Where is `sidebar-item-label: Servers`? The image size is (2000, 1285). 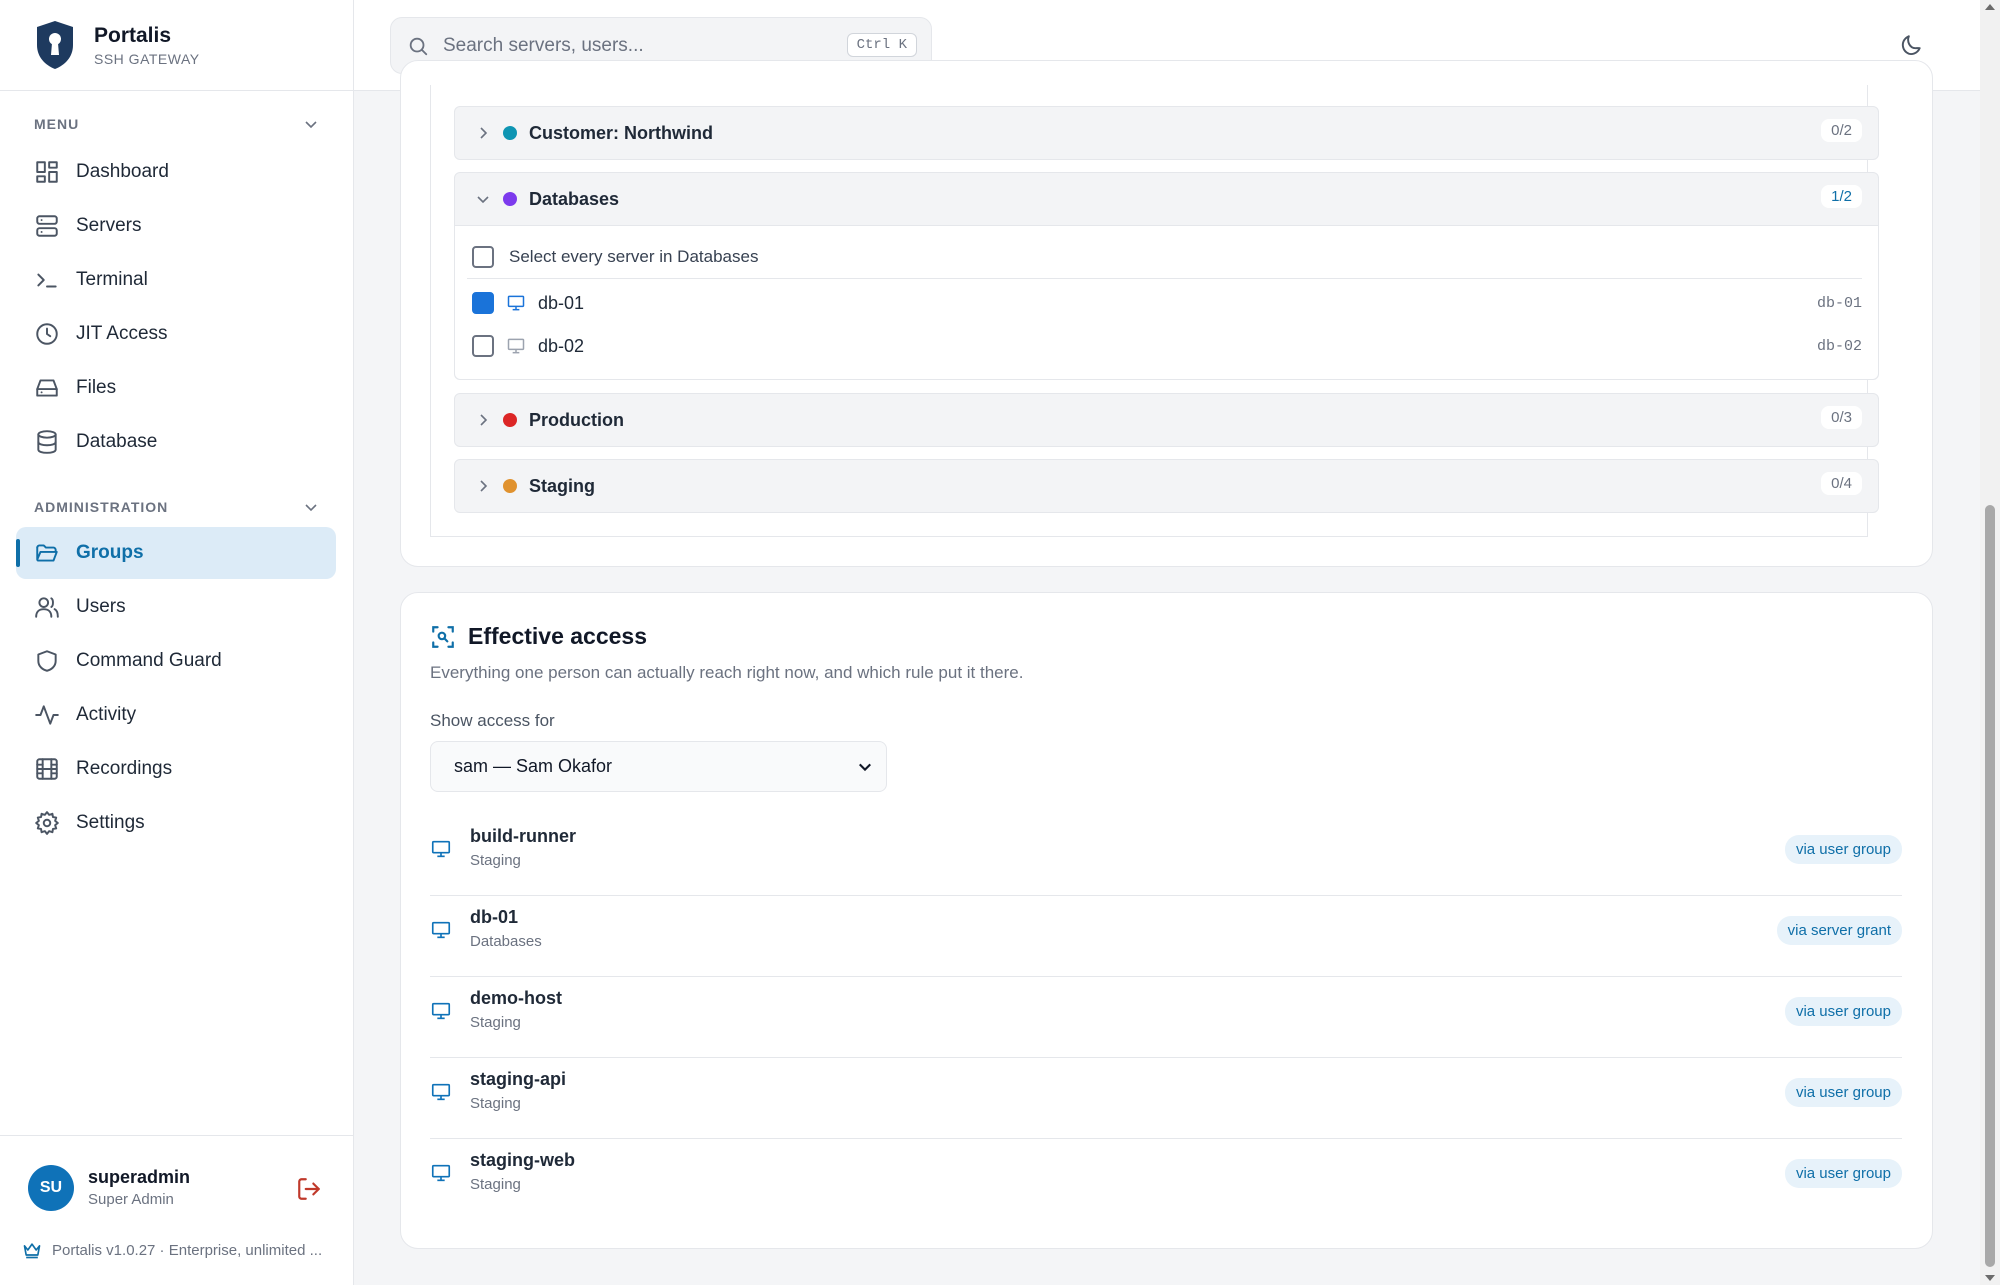 sidebar-item-label: Servers is located at coordinates (109, 225).